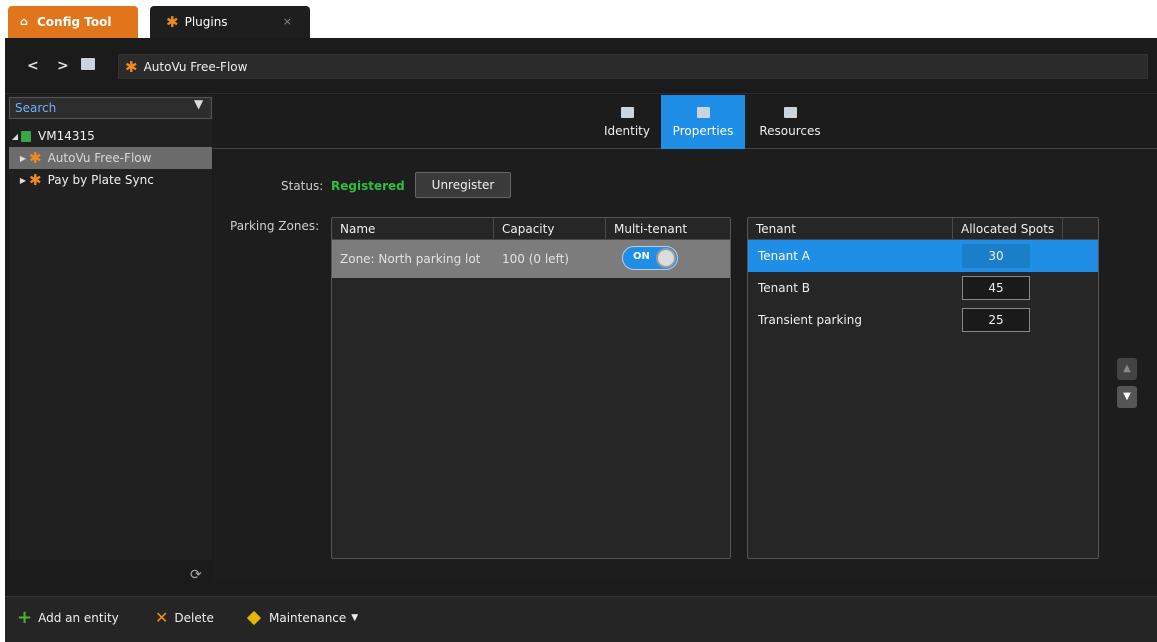  I want to click on server-icon, so click(26, 136).